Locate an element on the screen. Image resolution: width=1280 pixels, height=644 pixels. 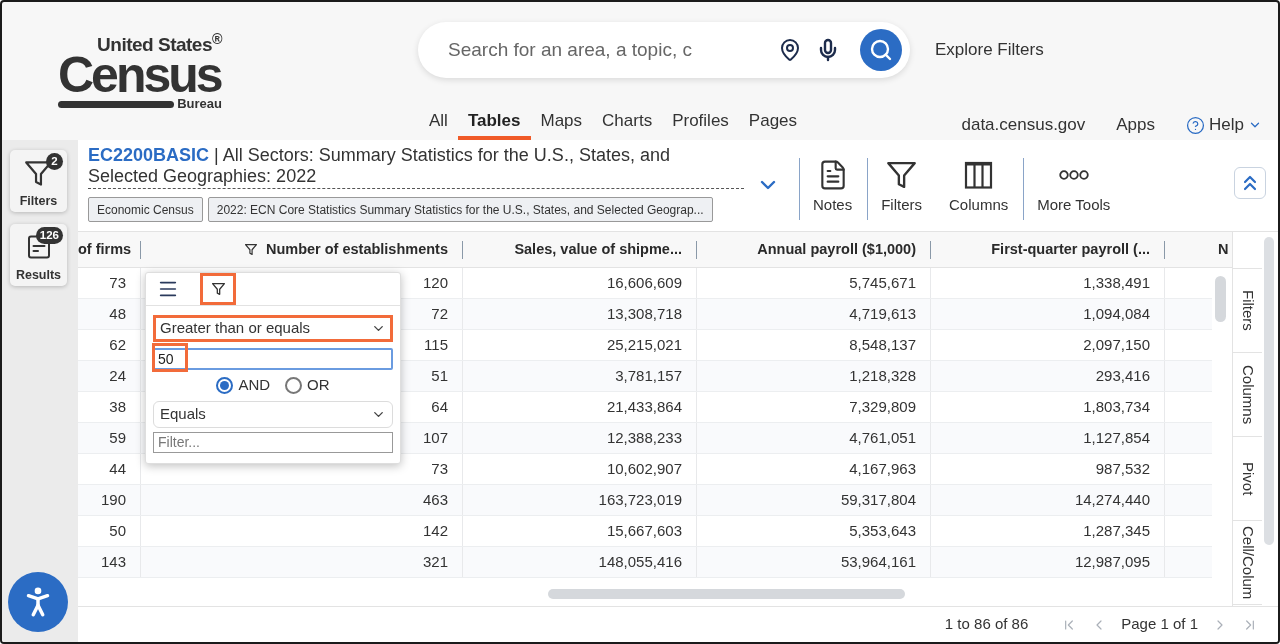
accessibility-button is located at coordinates (38, 602).